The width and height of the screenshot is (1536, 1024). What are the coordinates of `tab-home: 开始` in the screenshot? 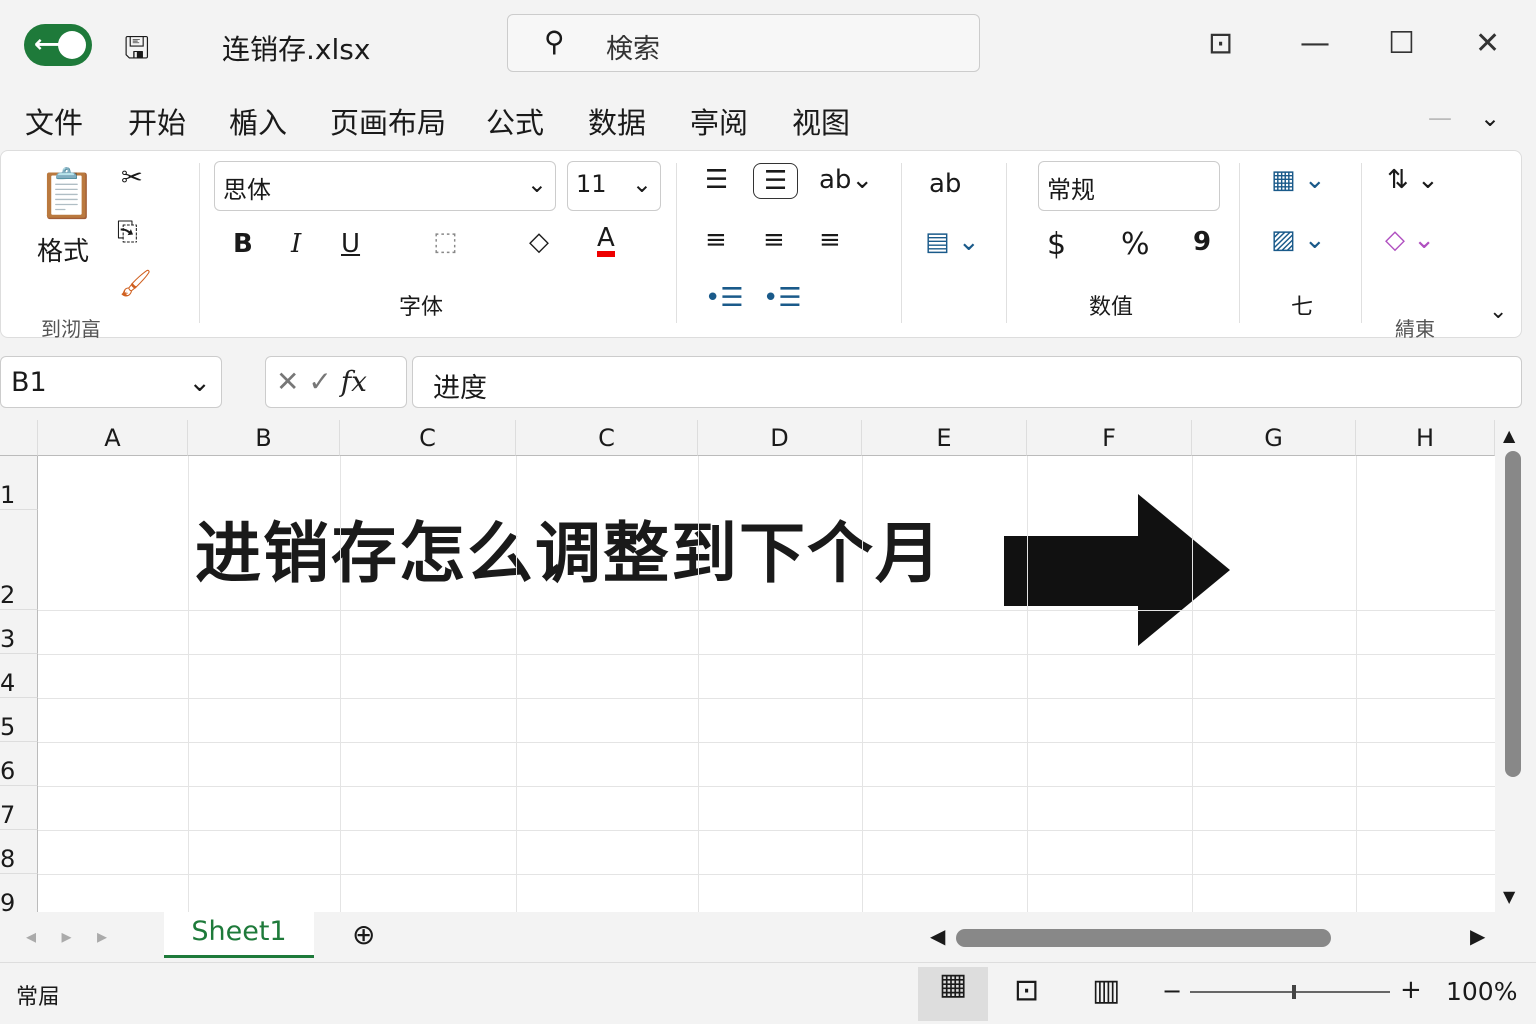 It's located at (157, 128).